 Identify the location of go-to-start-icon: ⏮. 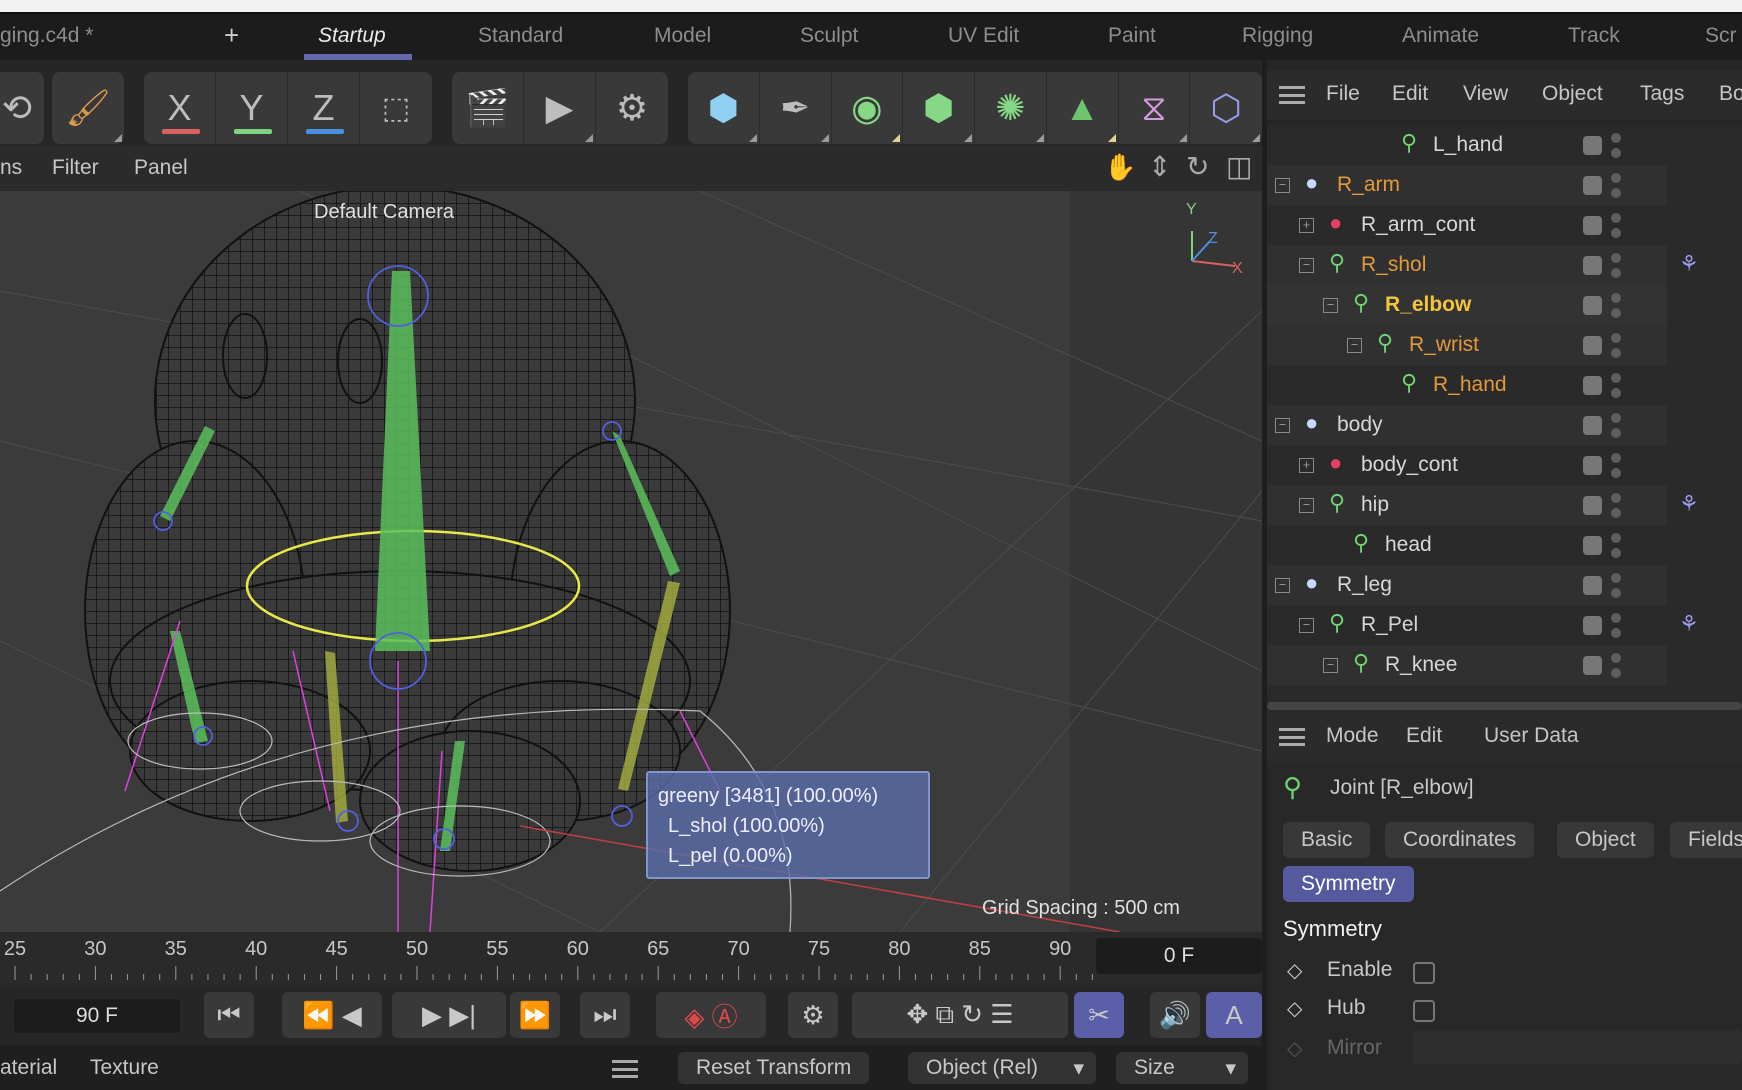
(229, 1015).